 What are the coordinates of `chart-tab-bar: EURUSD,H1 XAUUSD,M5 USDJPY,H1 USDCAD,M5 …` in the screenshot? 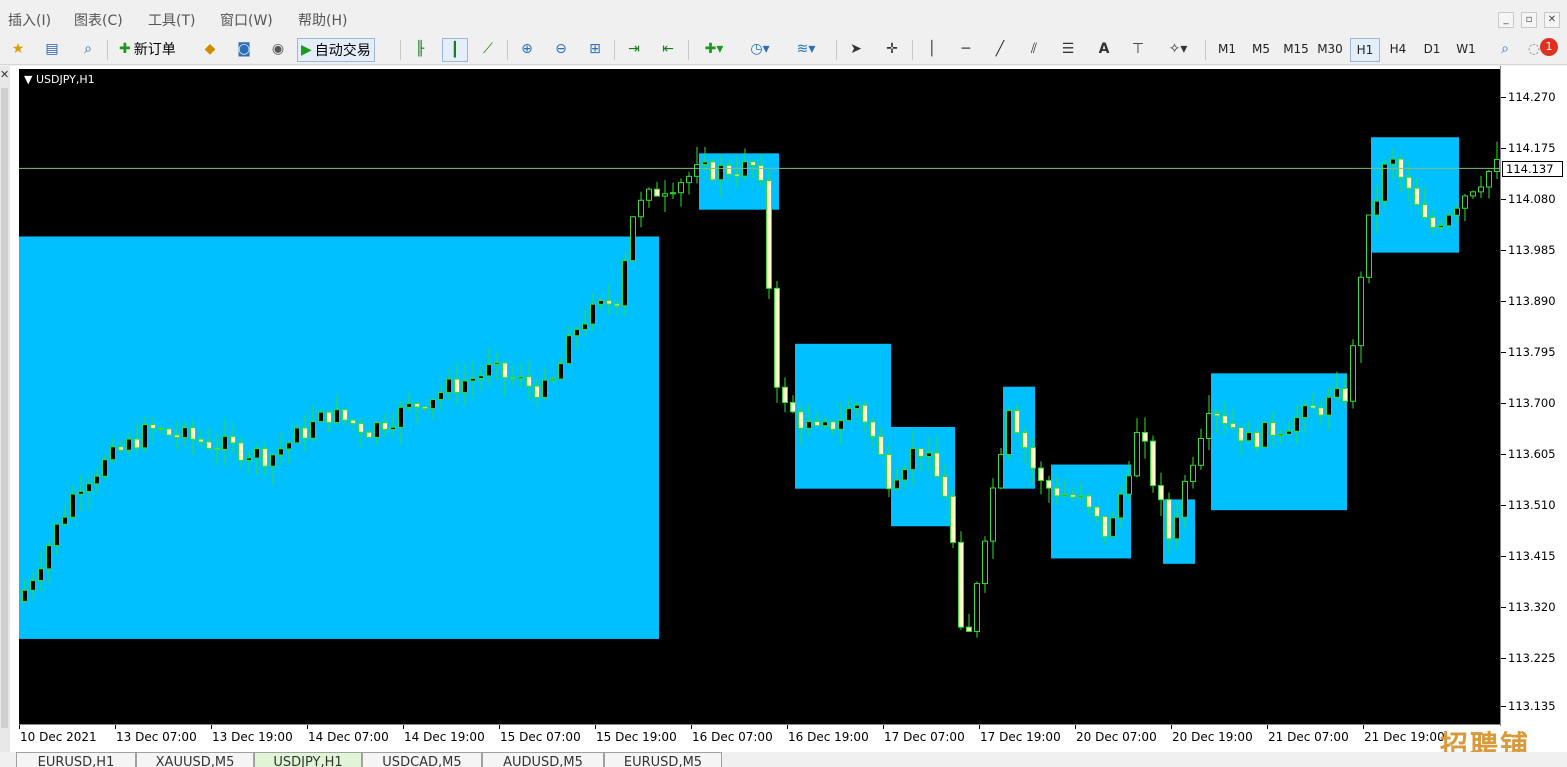 It's located at (783, 759).